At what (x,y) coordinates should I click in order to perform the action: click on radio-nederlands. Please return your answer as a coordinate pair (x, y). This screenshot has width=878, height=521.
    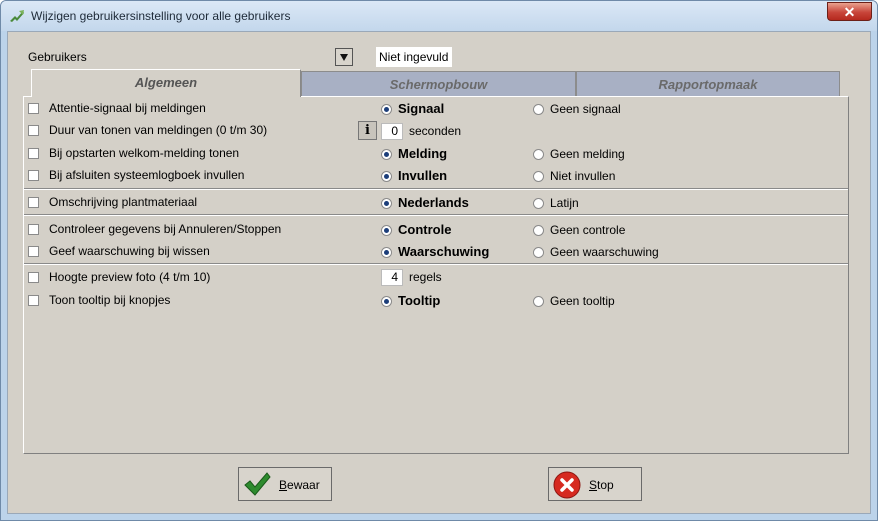
    Looking at the image, I should click on (386, 203).